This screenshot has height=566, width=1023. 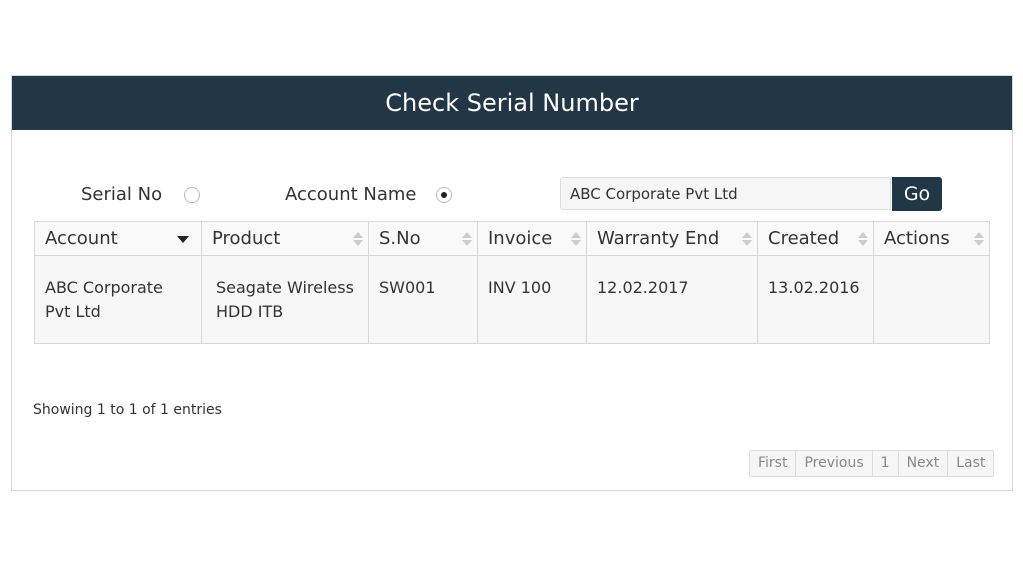 What do you see at coordinates (815, 299) in the screenshot?
I see `cell-created: 13.02.2016` at bounding box center [815, 299].